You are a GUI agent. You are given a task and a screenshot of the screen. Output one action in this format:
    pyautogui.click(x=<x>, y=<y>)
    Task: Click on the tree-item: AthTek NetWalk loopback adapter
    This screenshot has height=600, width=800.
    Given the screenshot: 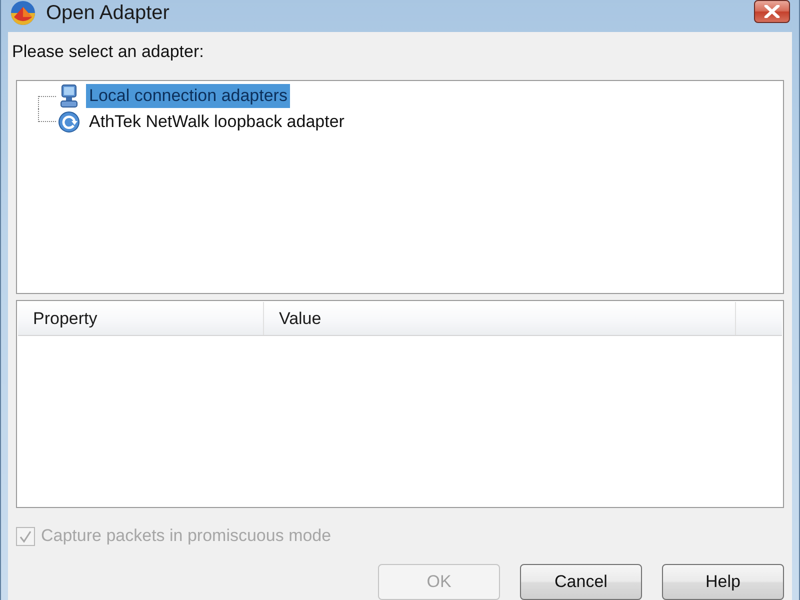 What is the action you would take?
    pyautogui.click(x=217, y=122)
    